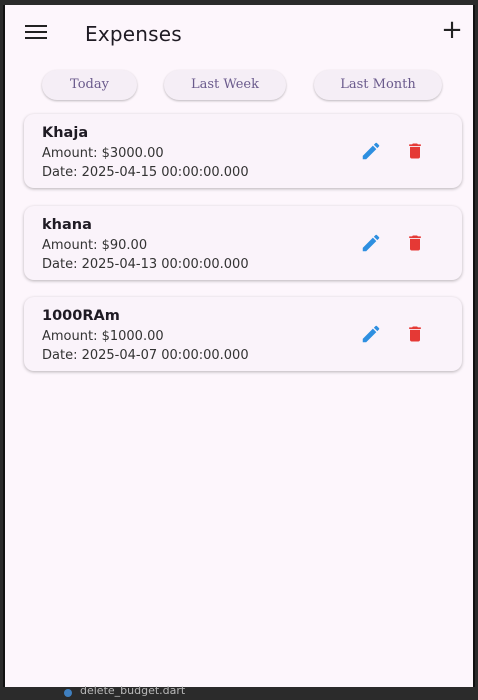 The height and width of the screenshot is (700, 478). I want to click on editor-tab-strip: delete_budget.dart, so click(239, 692).